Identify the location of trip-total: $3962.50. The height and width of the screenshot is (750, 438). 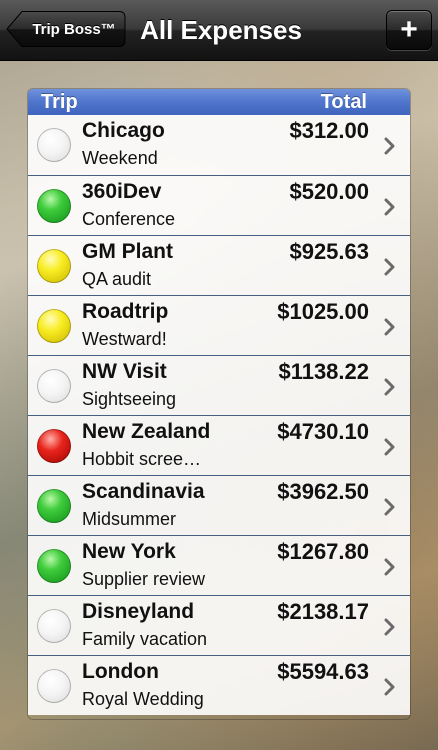
(323, 491).